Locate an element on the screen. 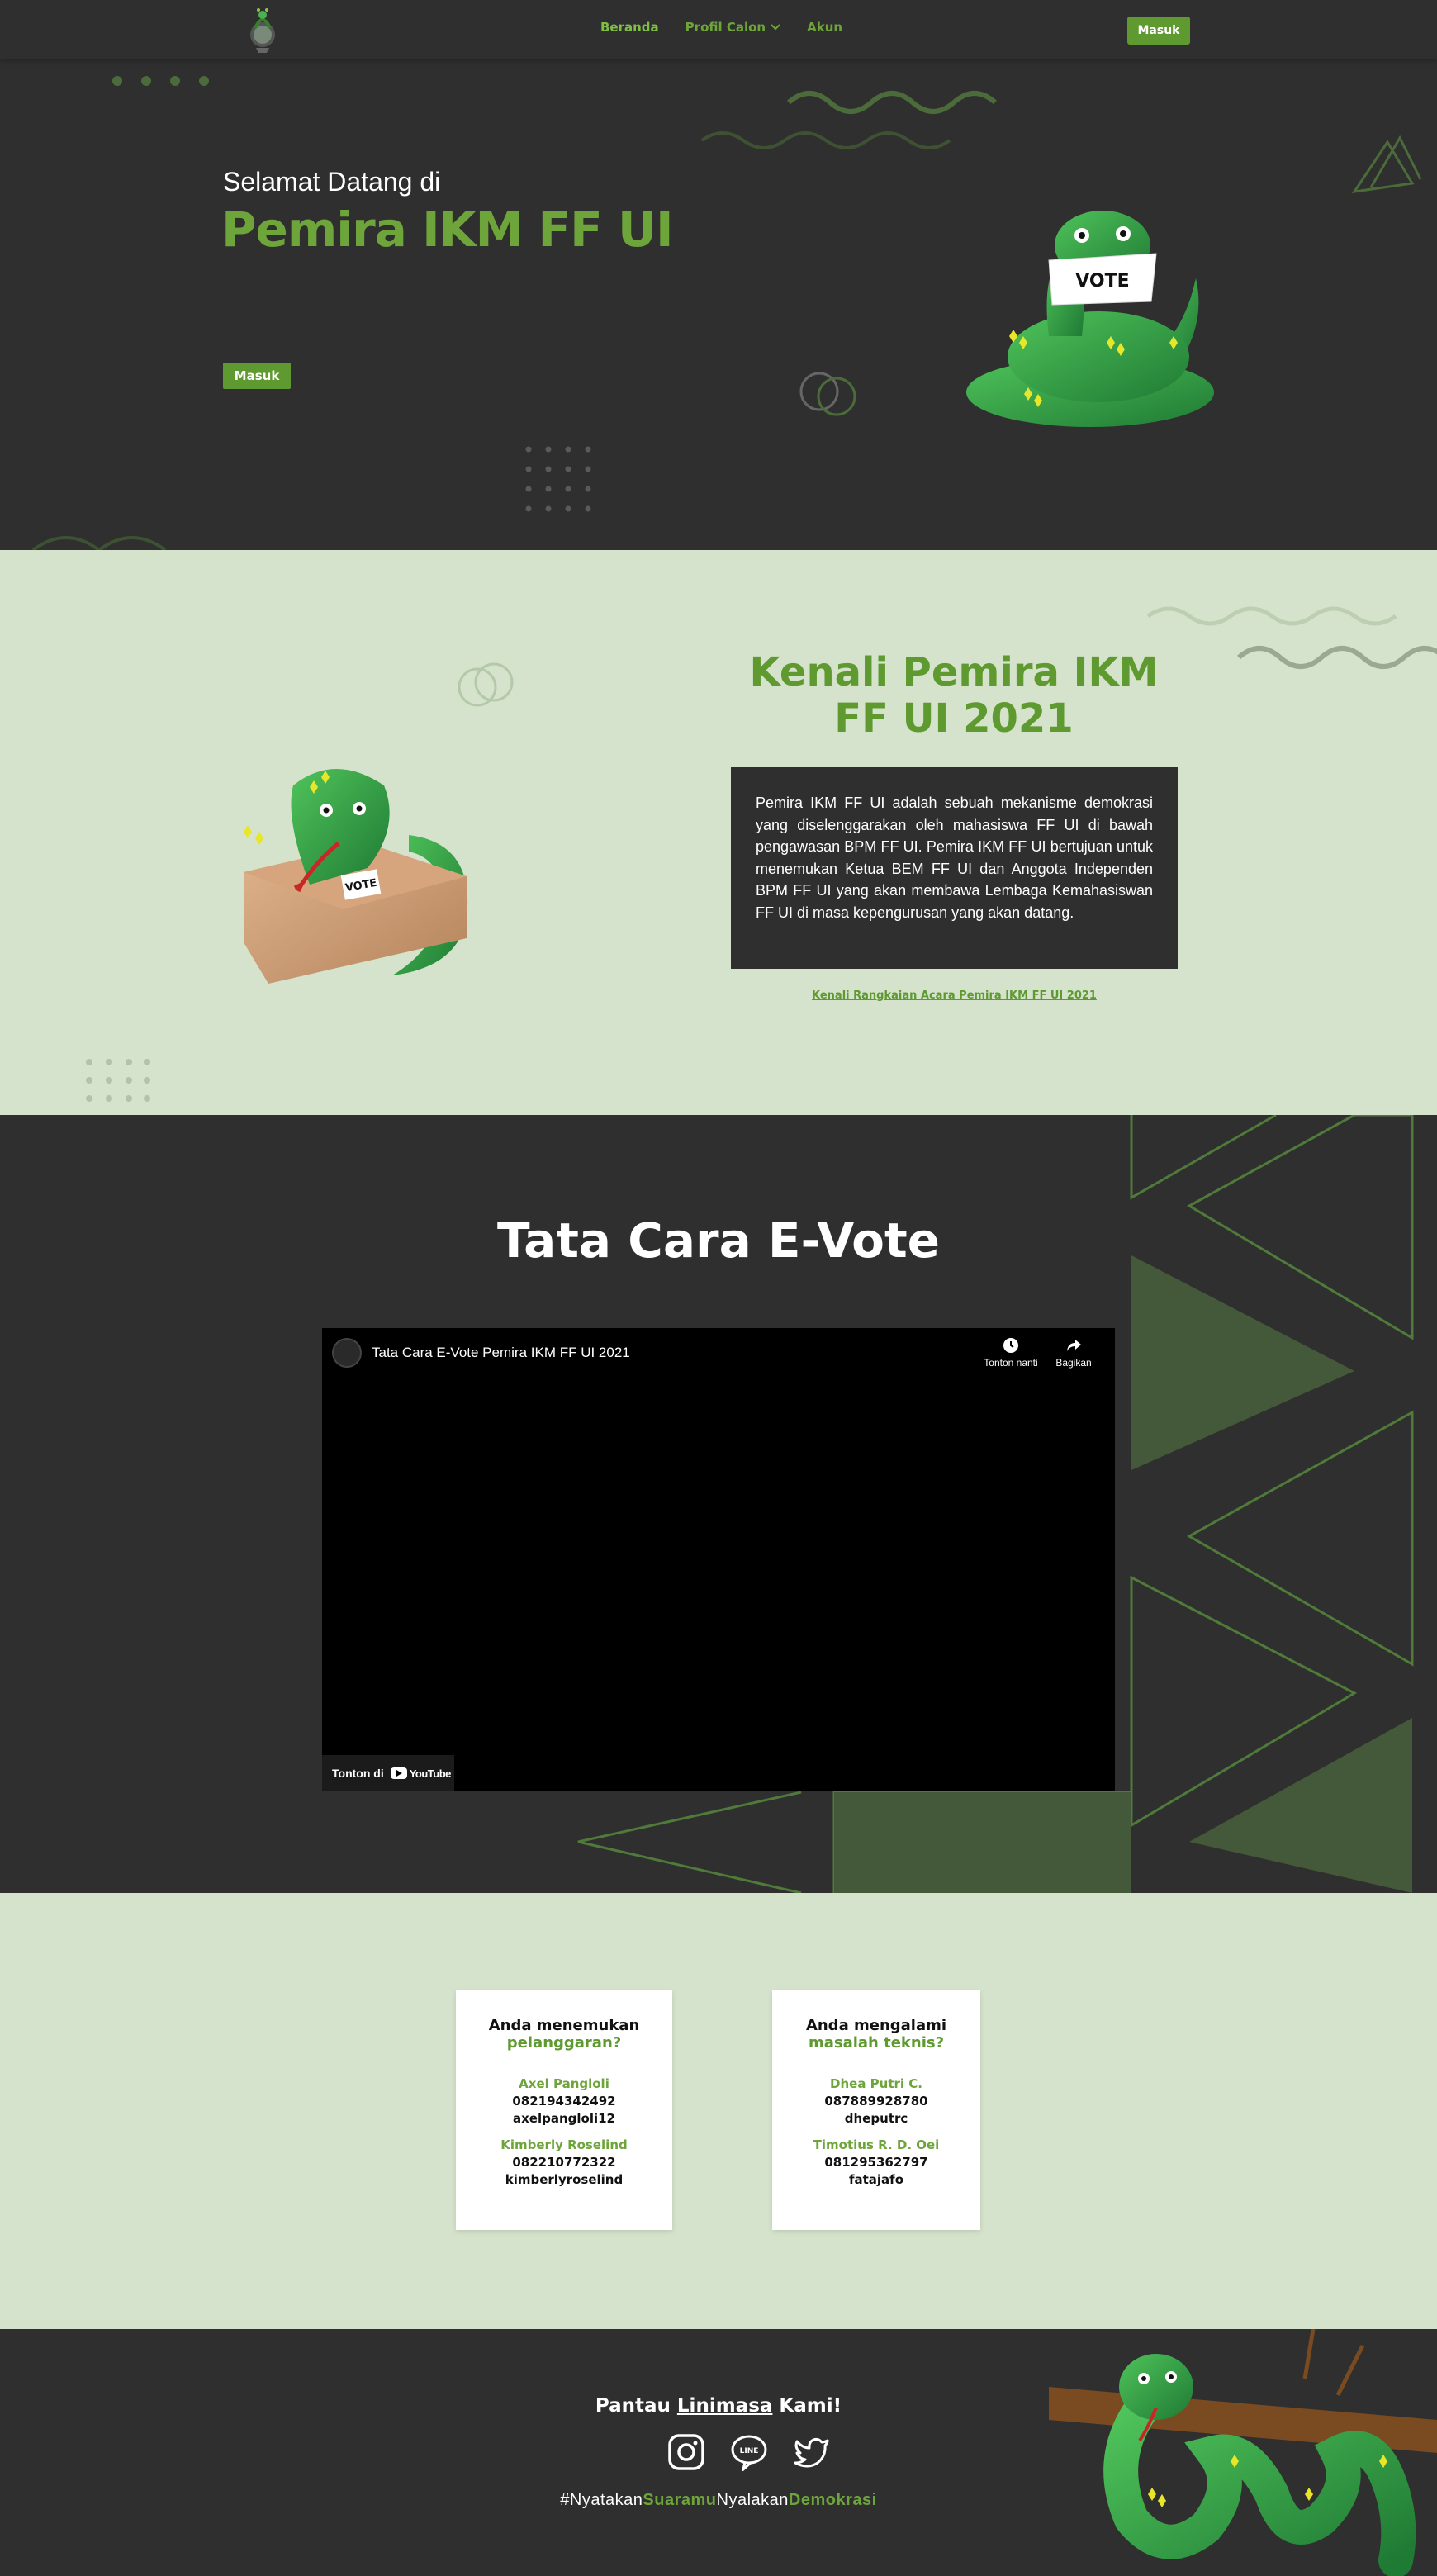 This screenshot has height=2576, width=1437. twitter-icon is located at coordinates (812, 2452).